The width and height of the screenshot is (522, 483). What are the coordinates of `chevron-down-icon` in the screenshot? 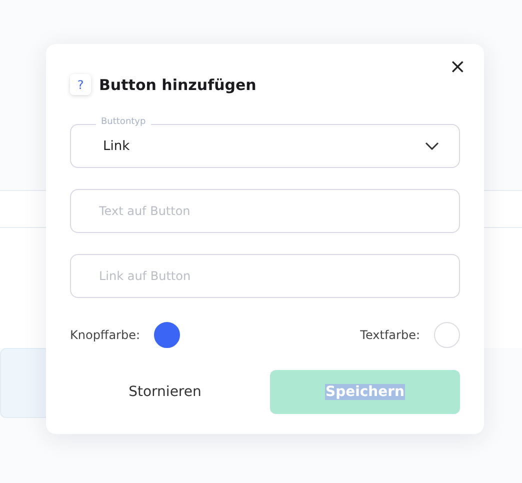 It's located at (432, 146).